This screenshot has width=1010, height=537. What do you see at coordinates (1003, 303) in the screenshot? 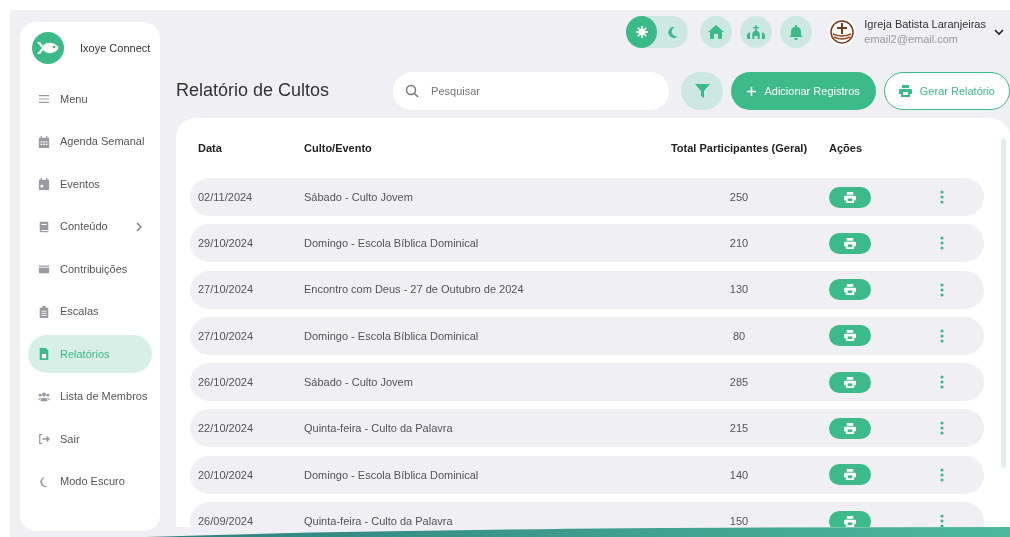
I see `scrollbar` at bounding box center [1003, 303].